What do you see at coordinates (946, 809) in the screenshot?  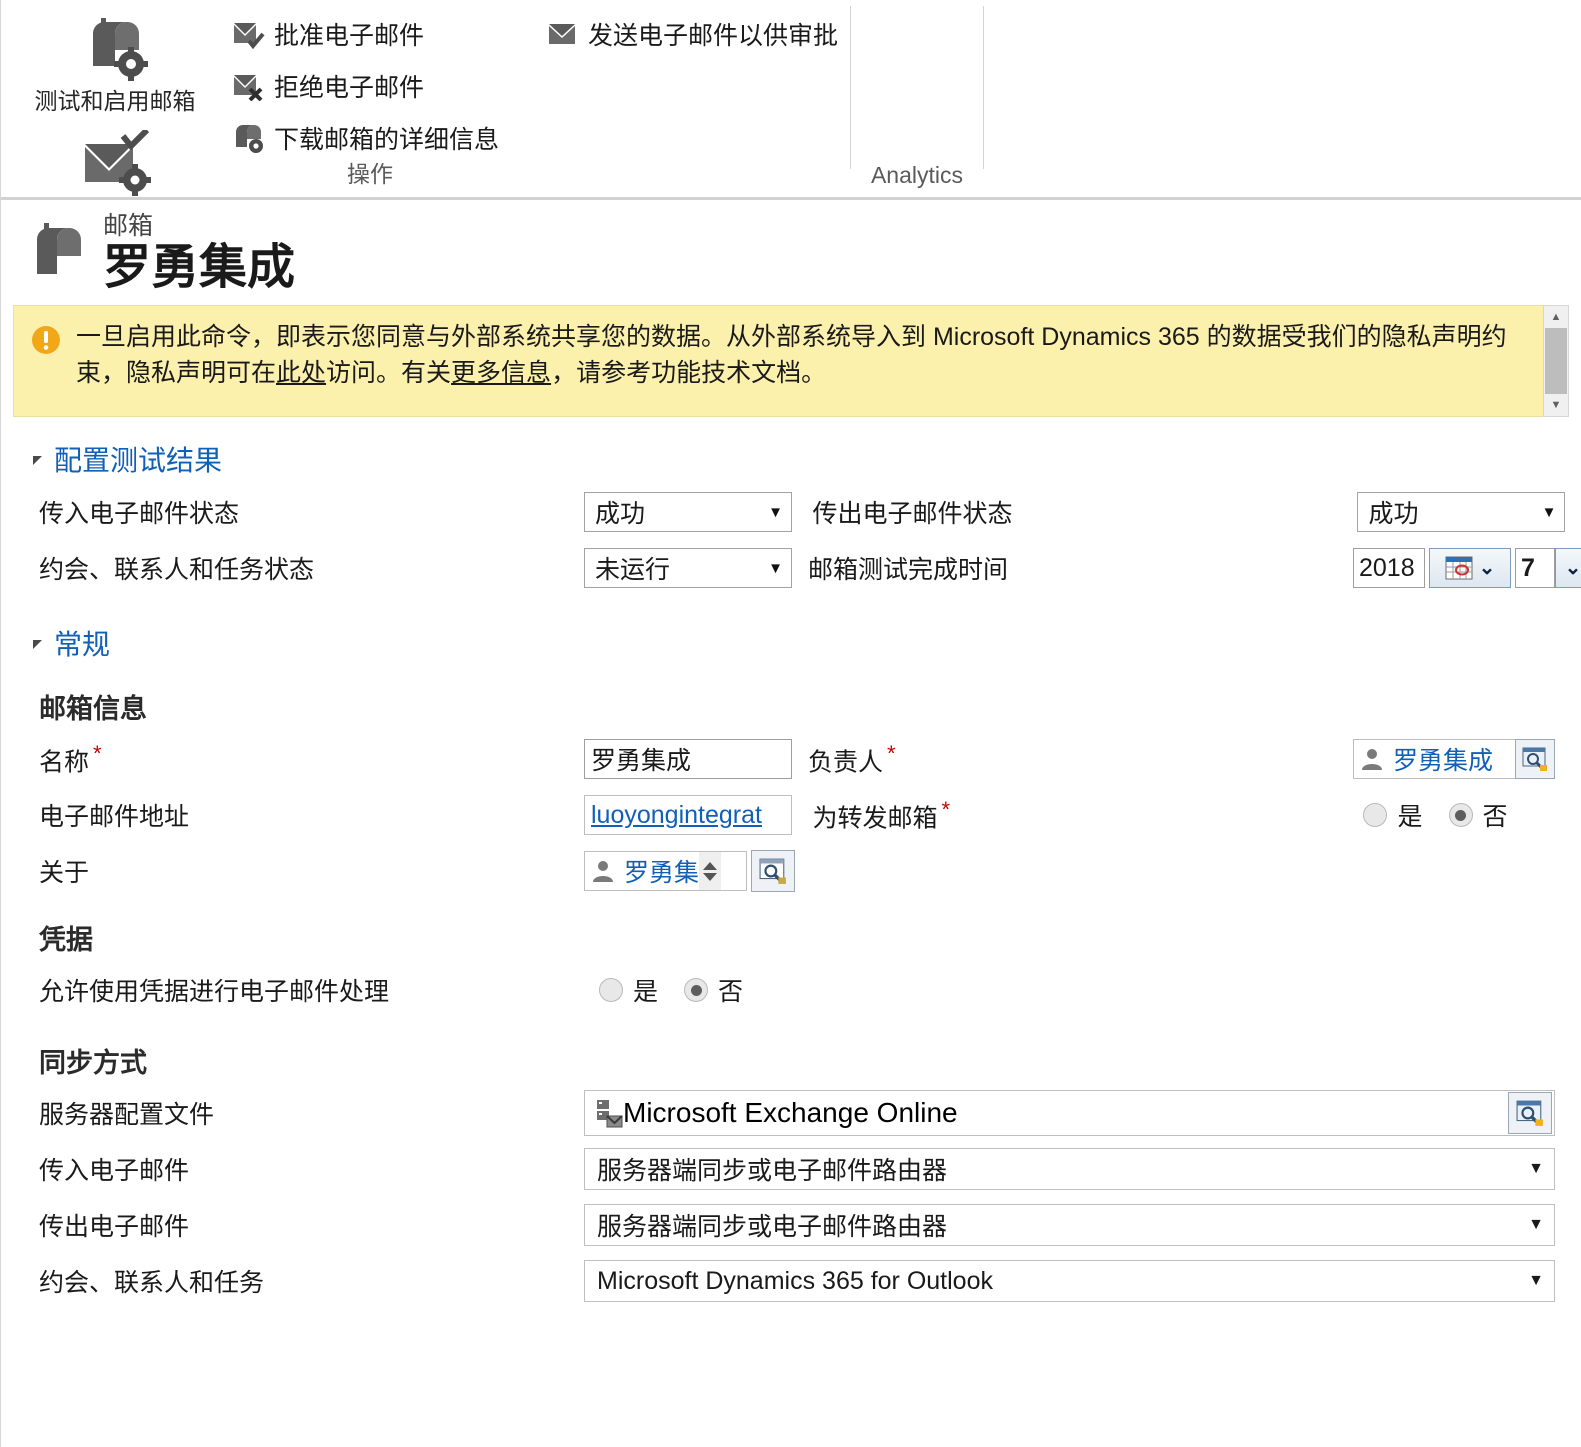 I see `required-marker: *` at bounding box center [946, 809].